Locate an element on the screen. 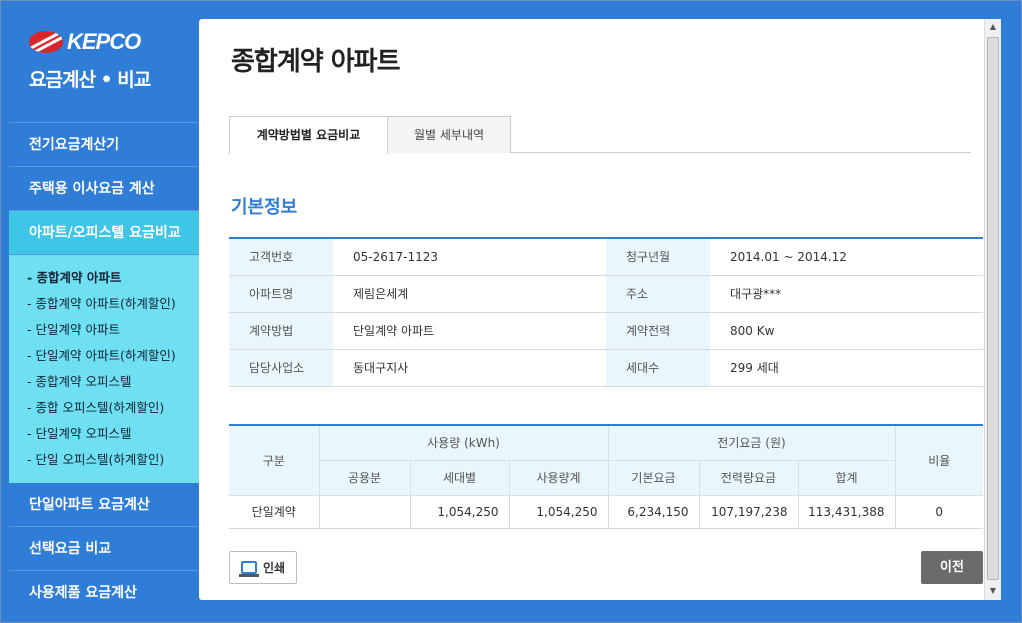 Image resolution: width=1022 pixels, height=623 pixels. cell-total: 113,431,388 is located at coordinates (846, 512).